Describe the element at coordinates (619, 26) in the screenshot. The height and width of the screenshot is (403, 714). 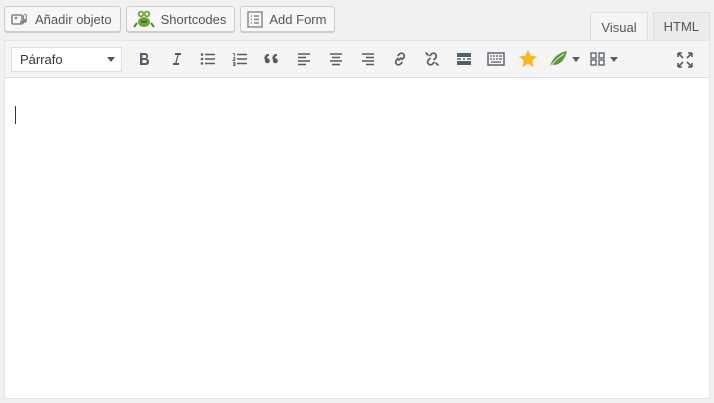
I see `tab-visual: Visual` at that location.